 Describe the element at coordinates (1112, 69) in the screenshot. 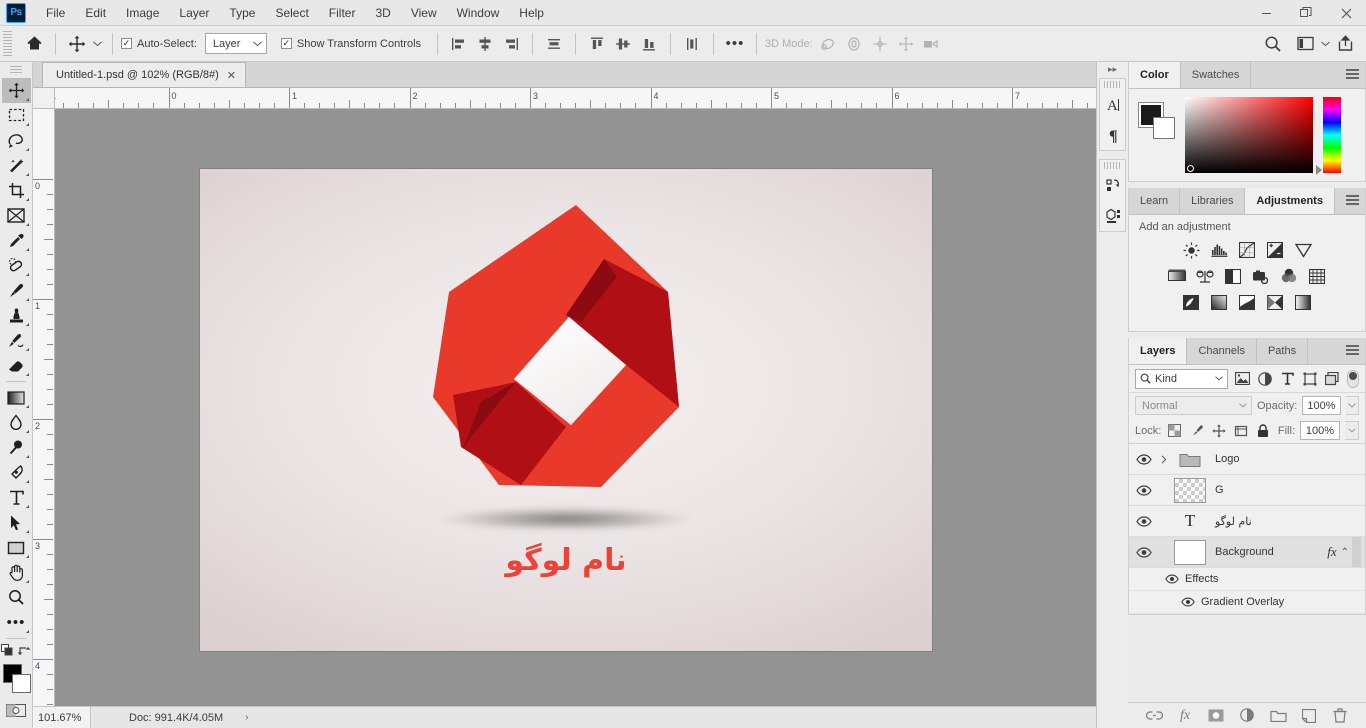

I see `expand-panels-icon: ▸▸` at that location.